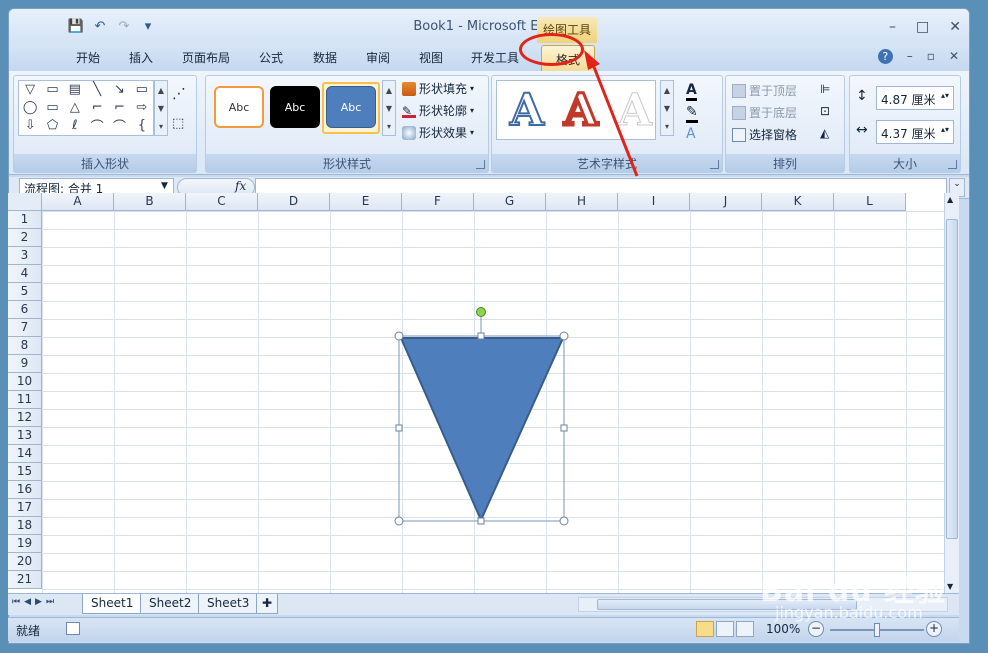 The height and width of the screenshot is (653, 988). I want to click on shape-style-scroll: ▲ ▼ ▾, so click(389, 108).